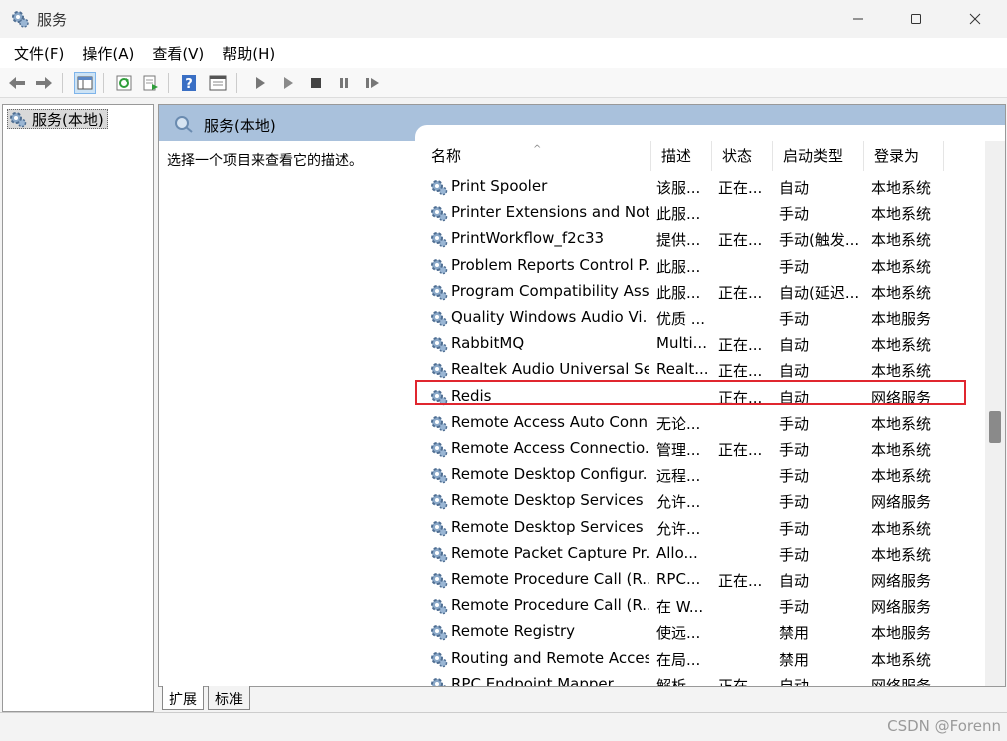 This screenshot has height=741, width=1007. Describe the element at coordinates (681, 501) in the screenshot. I see `service-row: Remote Desktop Services 允许... 手动 网络服务` at that location.